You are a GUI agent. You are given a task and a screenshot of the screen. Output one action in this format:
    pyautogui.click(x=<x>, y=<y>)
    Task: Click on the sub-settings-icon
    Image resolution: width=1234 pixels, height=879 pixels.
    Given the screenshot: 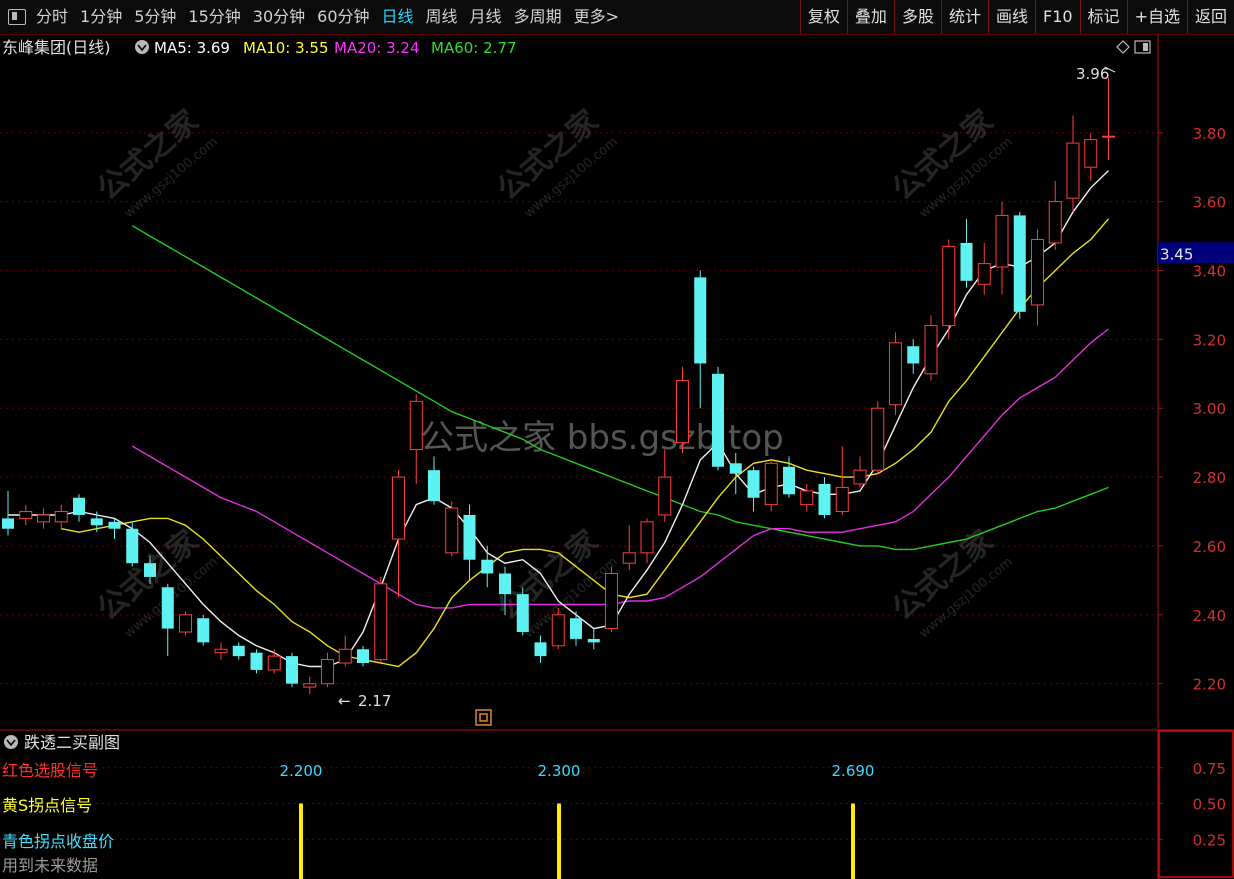 What is the action you would take?
    pyautogui.click(x=11, y=742)
    